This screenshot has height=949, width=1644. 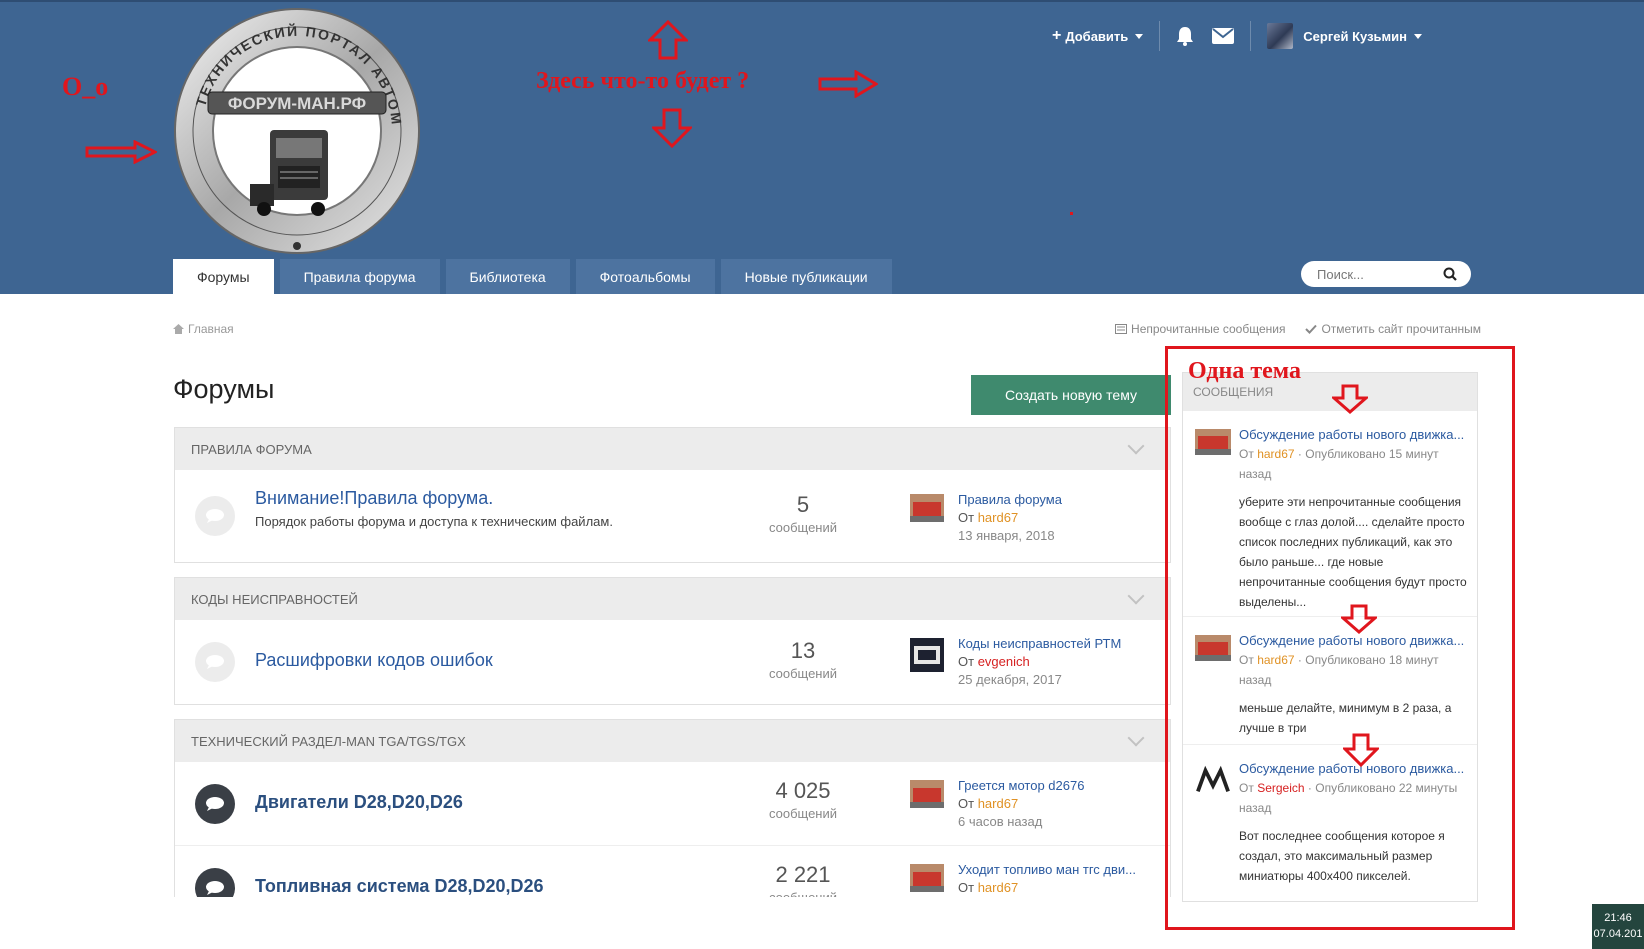 What do you see at coordinates (1121, 329) in the screenshot?
I see `newspaper-icon` at bounding box center [1121, 329].